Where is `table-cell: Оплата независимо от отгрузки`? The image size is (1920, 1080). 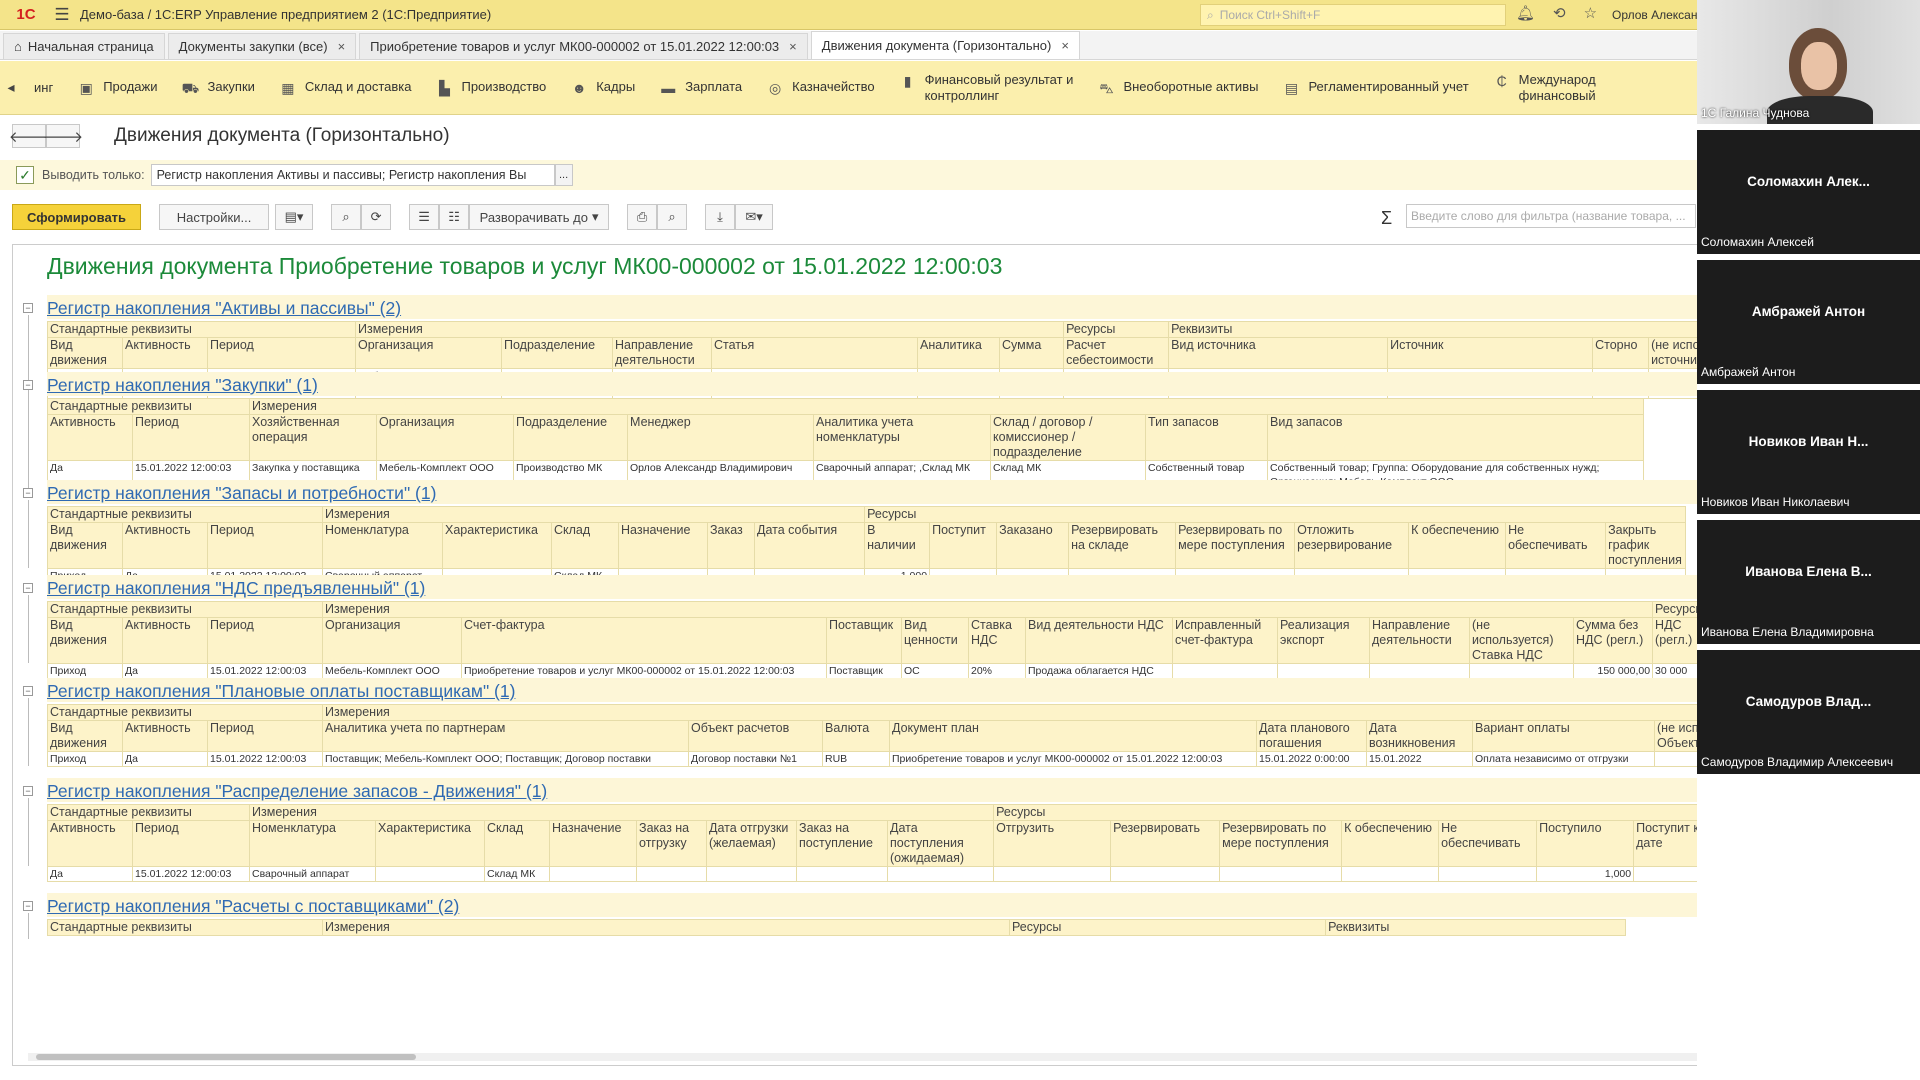 table-cell: Оплата независимо от отгрузки is located at coordinates (1563, 759).